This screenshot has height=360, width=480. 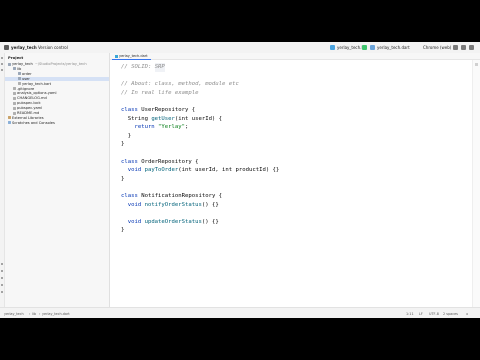 I want to click on code-token: return, so click(x=140, y=127).